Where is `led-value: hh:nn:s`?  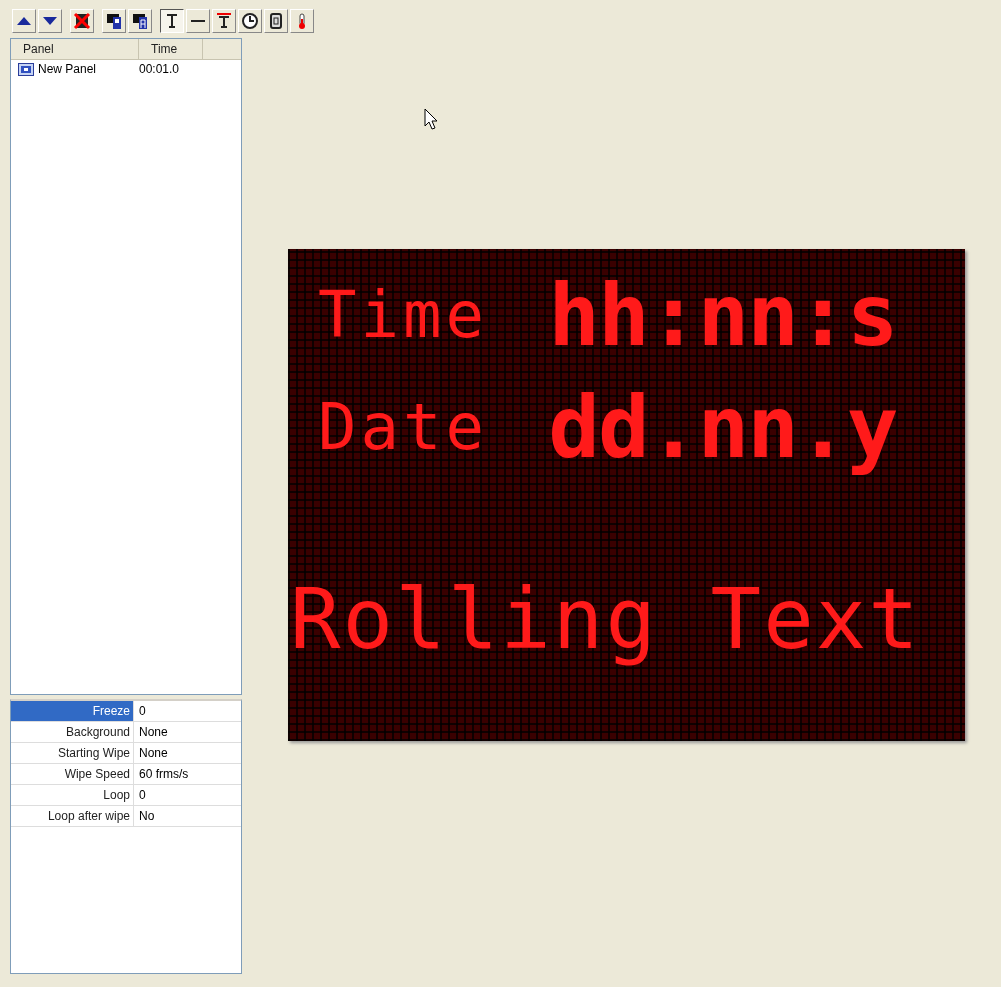
led-value: hh:nn:s is located at coordinates (722, 315).